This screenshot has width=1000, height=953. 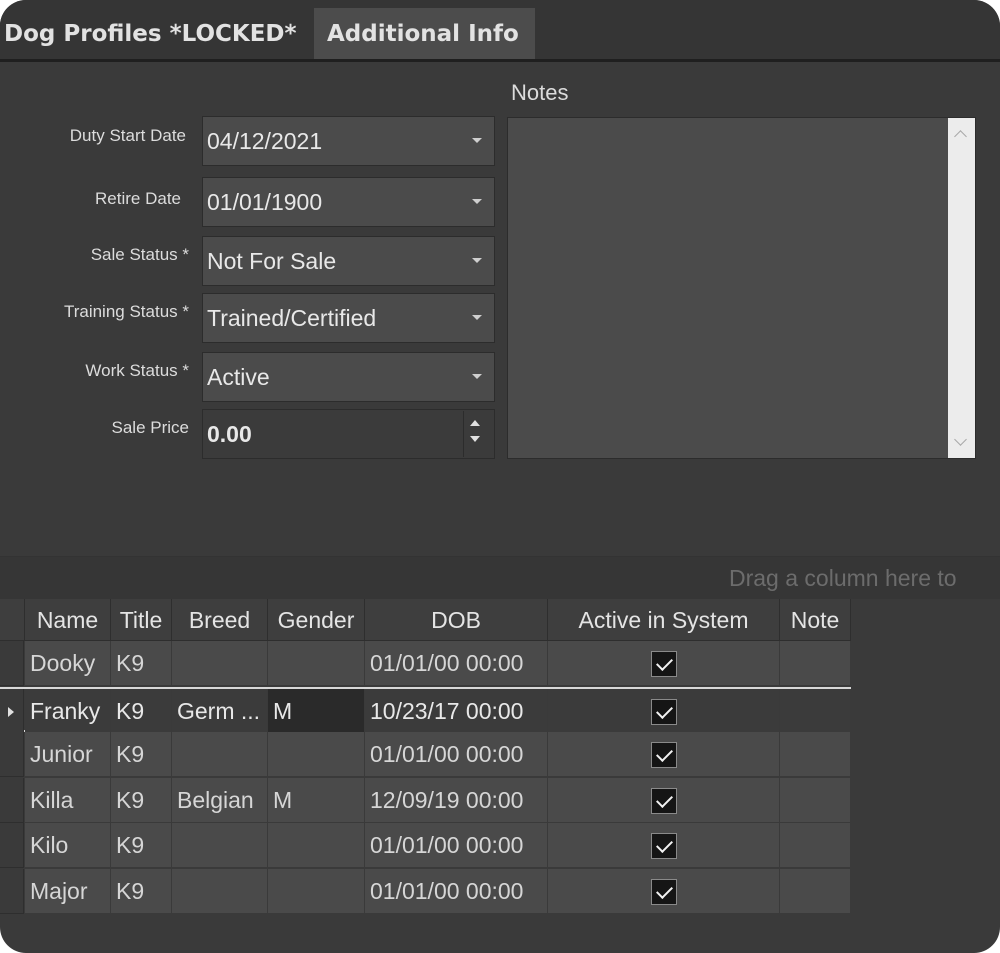 I want to click on cell-dob: 10/23/17 00:00, so click(x=456, y=711).